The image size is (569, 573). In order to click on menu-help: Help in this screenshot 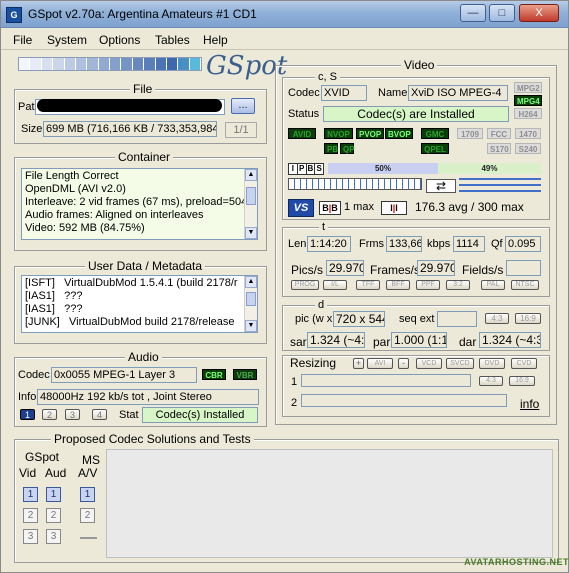, I will do `click(215, 40)`.